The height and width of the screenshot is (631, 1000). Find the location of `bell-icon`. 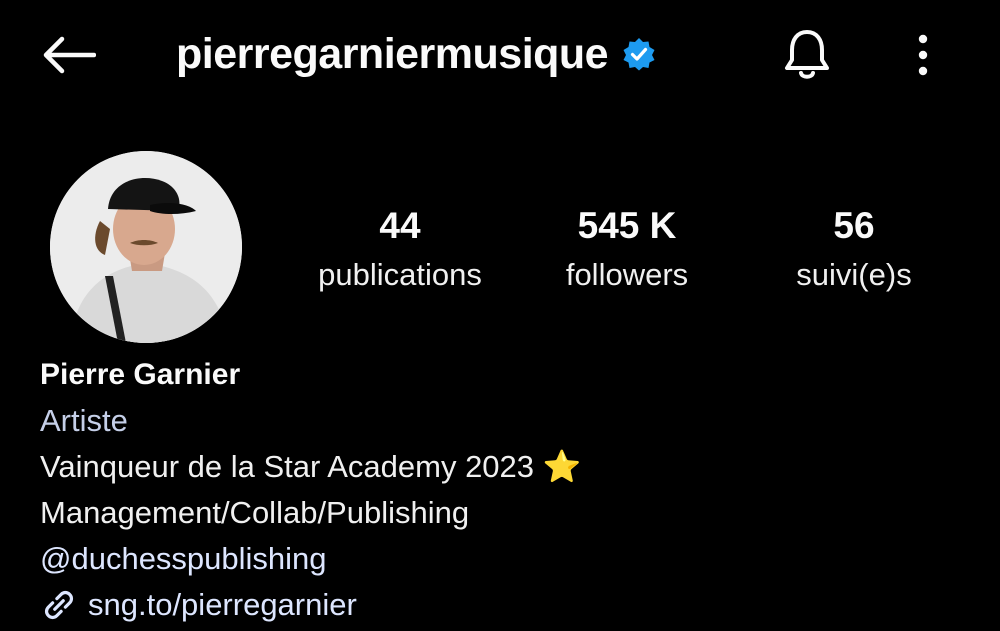

bell-icon is located at coordinates (807, 54).